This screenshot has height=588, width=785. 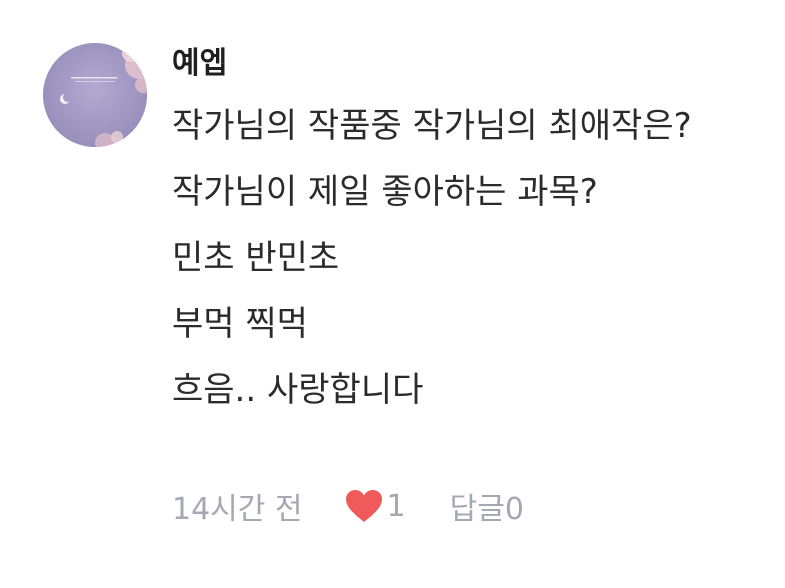 I want to click on like-button: 1, so click(x=375, y=506).